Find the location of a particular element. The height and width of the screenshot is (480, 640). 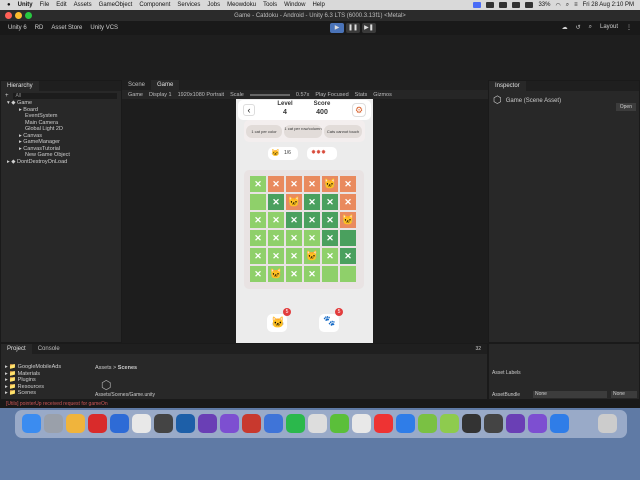

stats-button: Stats is located at coordinates (361, 95).